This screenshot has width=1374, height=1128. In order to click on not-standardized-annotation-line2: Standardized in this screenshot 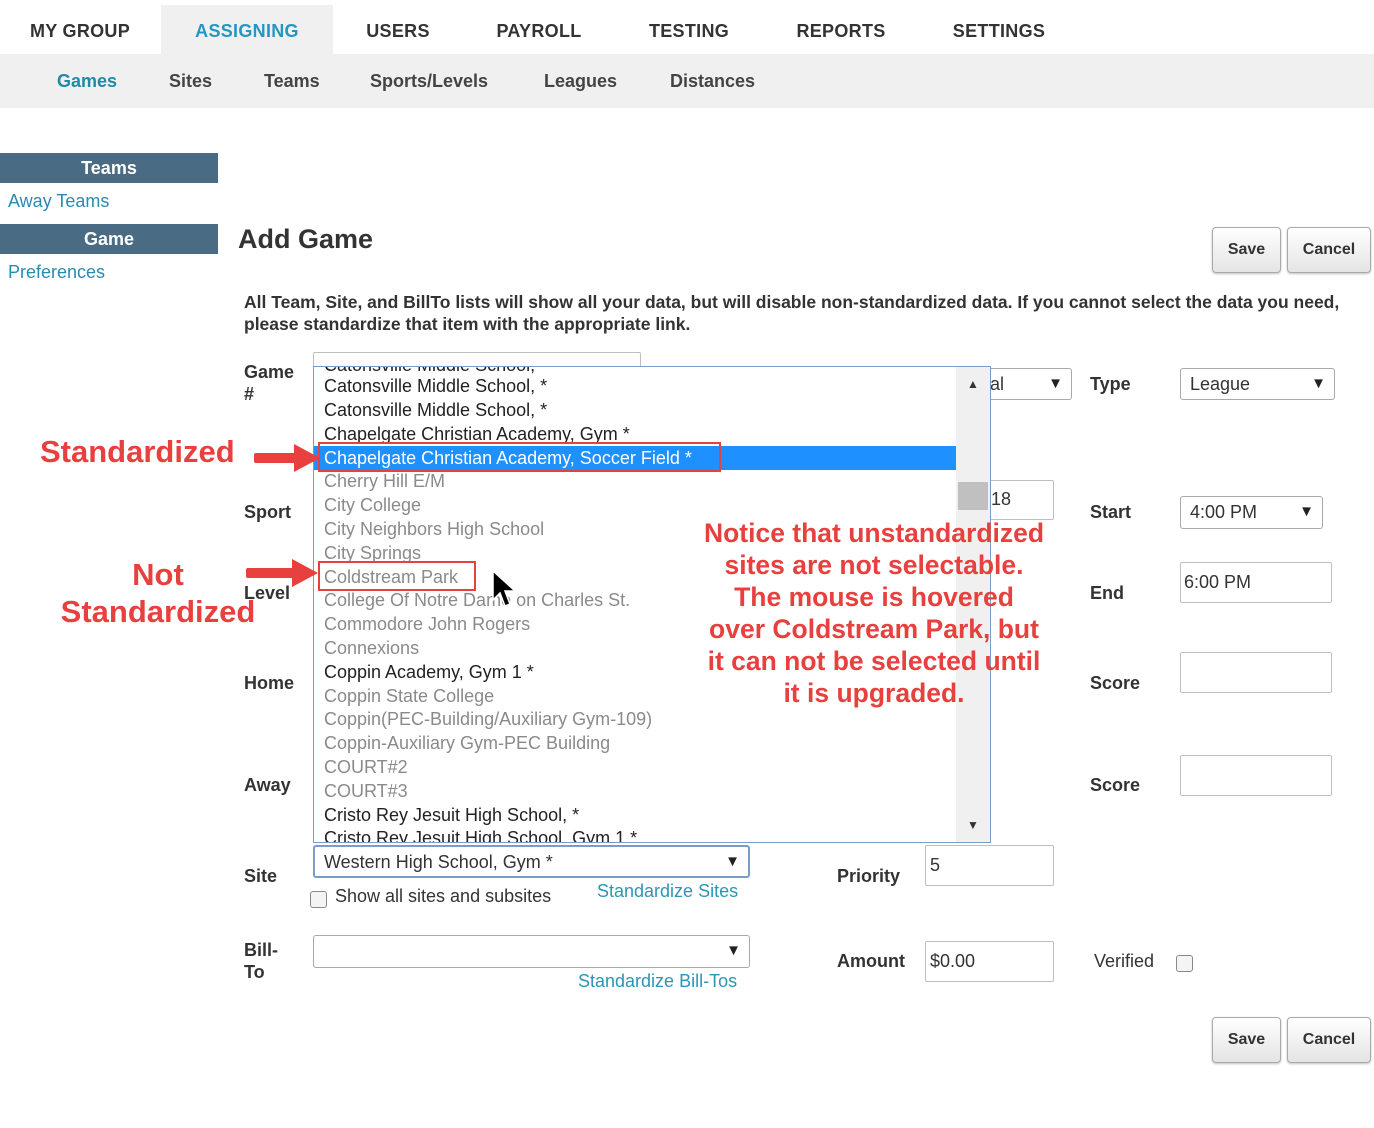, I will do `click(158, 611)`.